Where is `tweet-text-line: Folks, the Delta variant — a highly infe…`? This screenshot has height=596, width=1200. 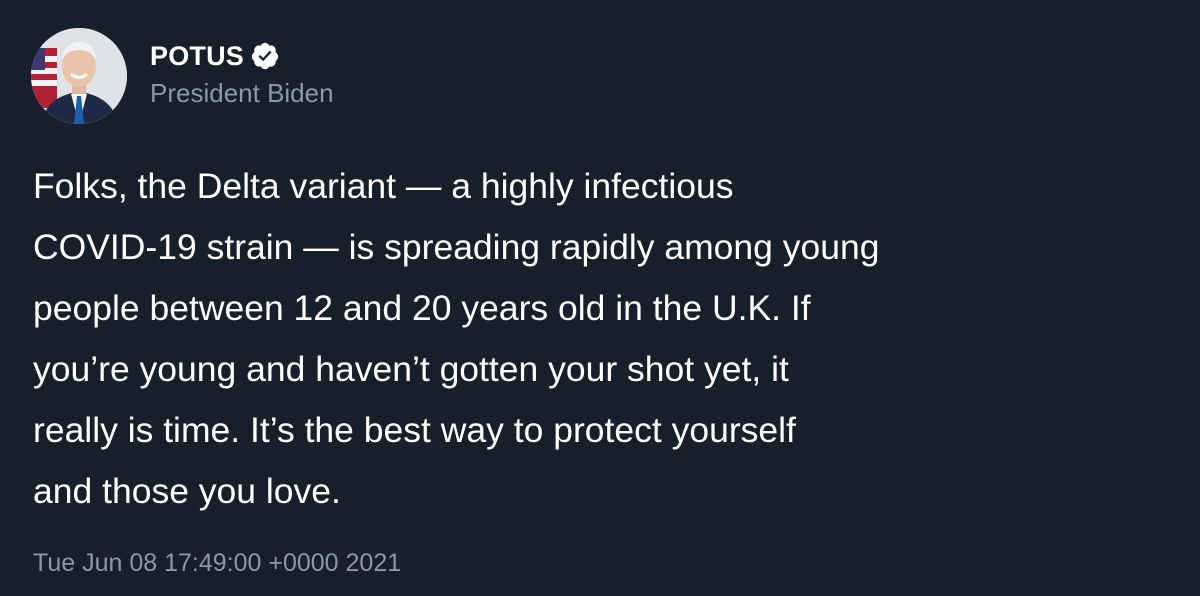
tweet-text-line: Folks, the Delta variant — a highly infe… is located at coordinates (383, 186).